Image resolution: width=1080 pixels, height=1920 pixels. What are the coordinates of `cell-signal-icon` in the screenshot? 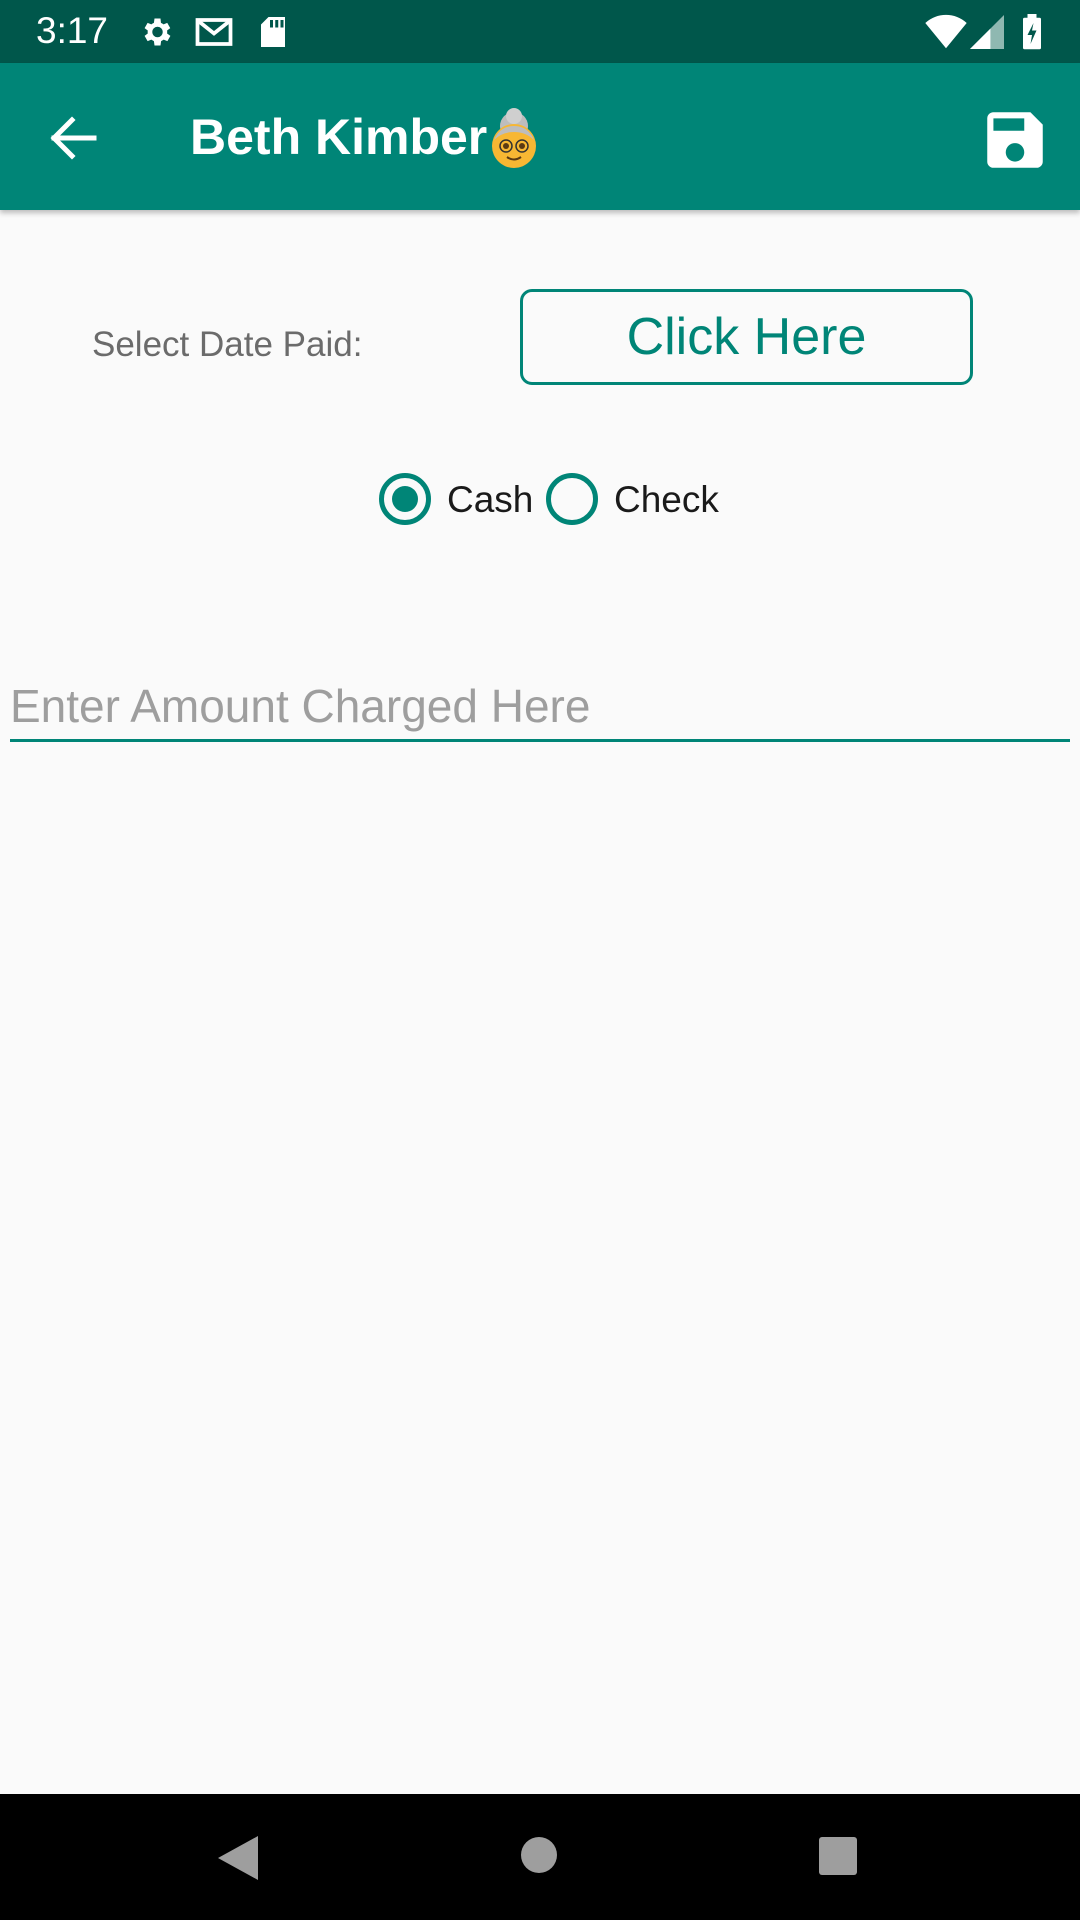 It's located at (987, 32).